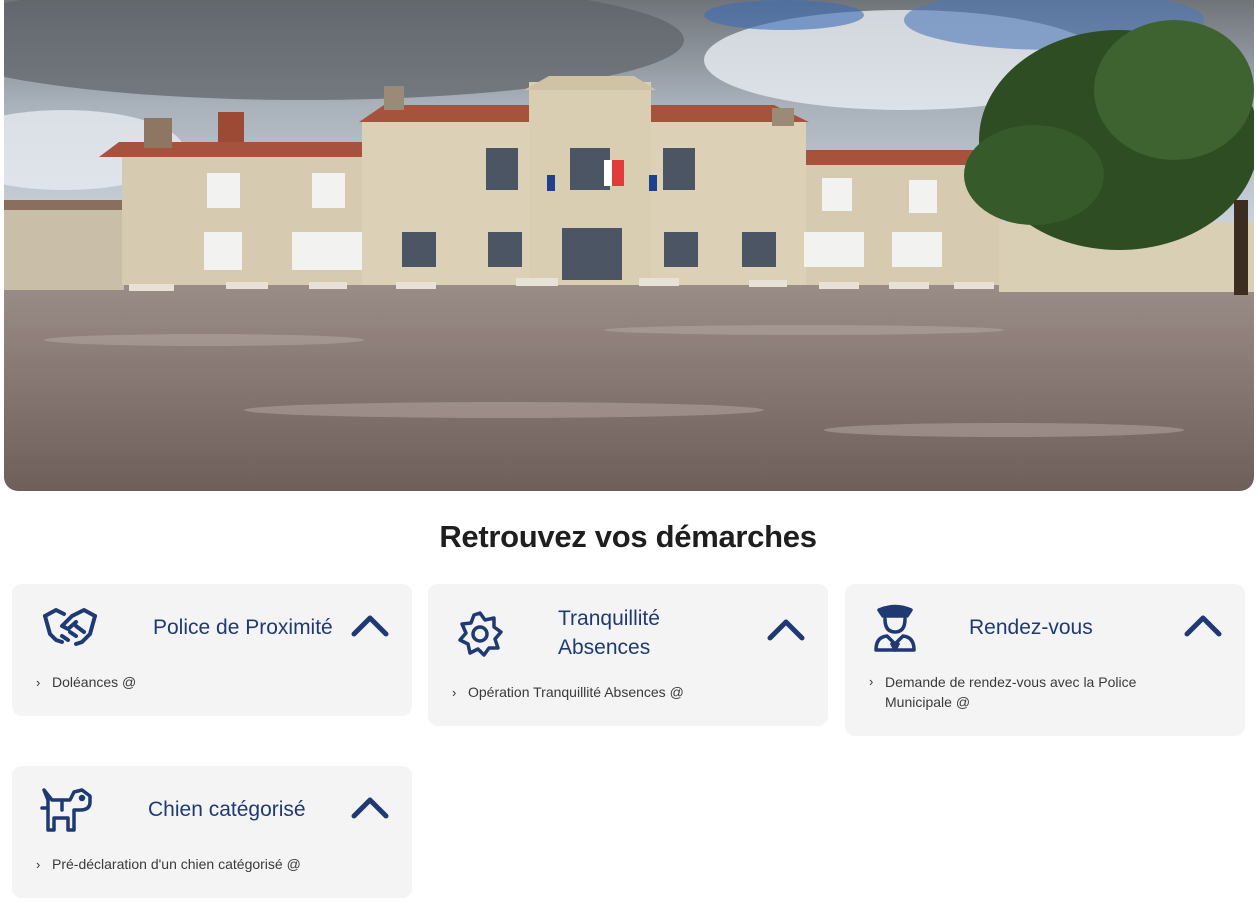  I want to click on card-title-line2: Absences, so click(604, 647).